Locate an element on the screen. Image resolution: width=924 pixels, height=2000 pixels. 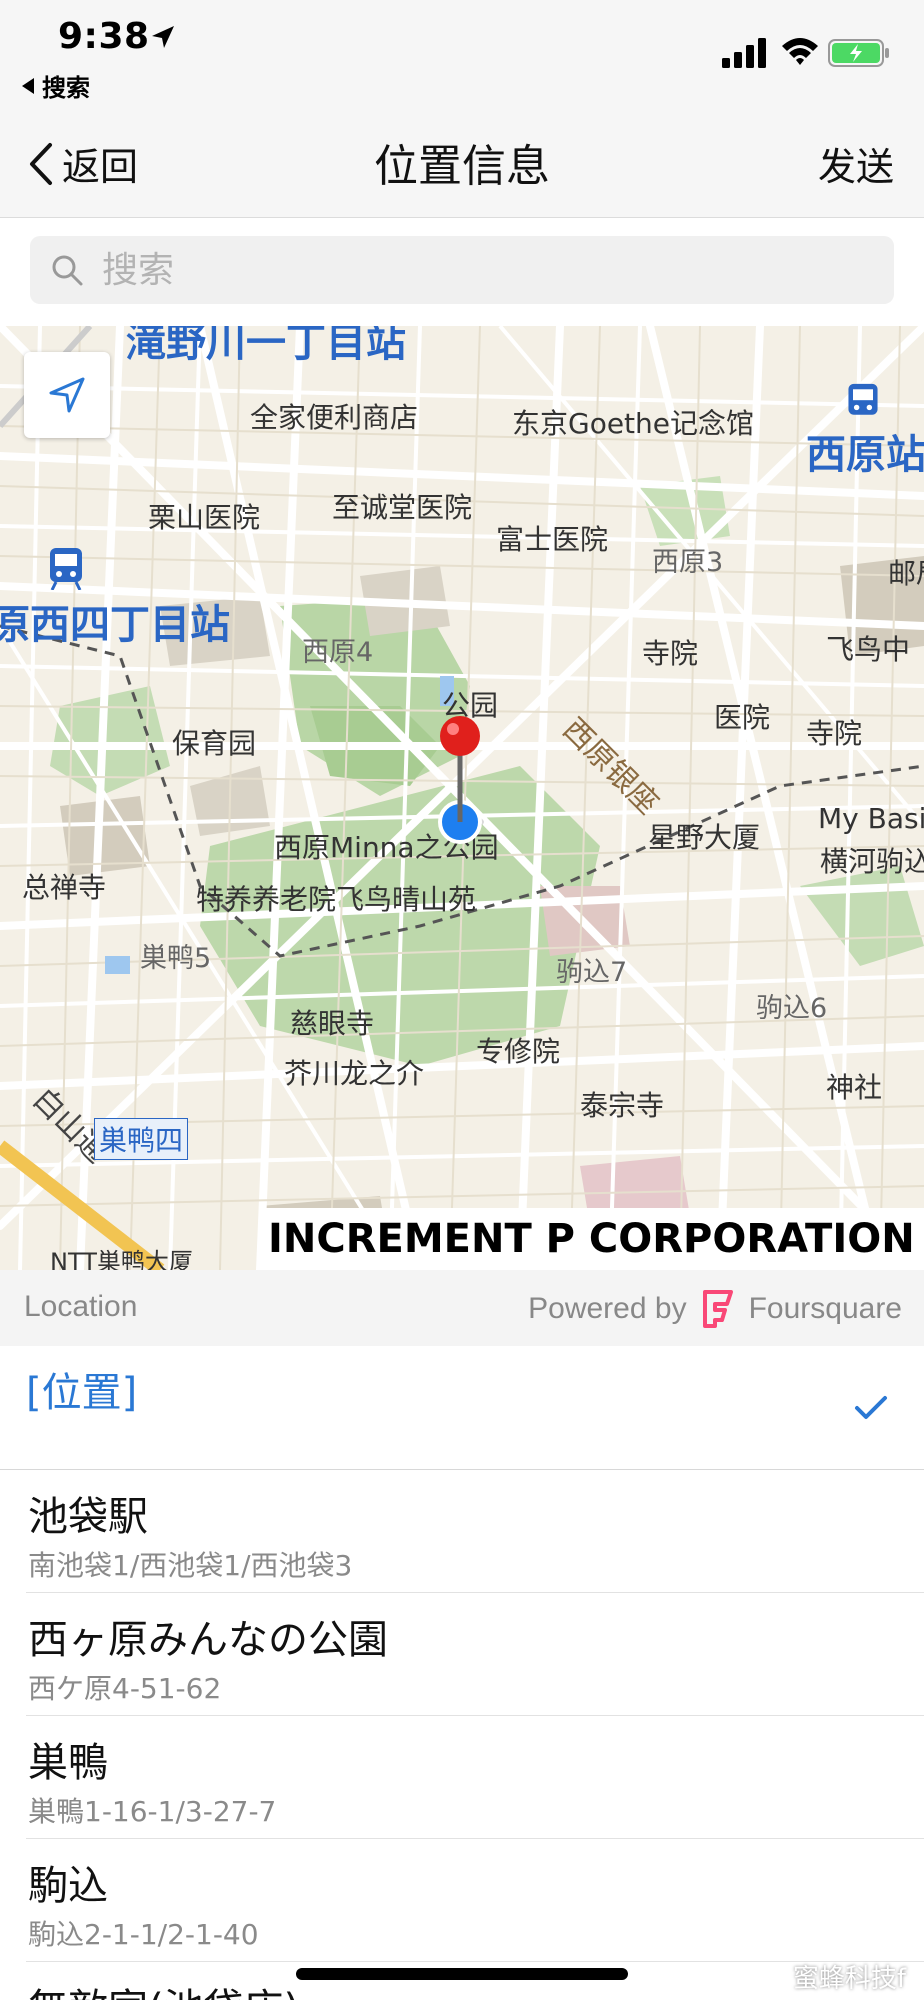
watermark: 蜜蜂科技f is located at coordinates (830, 1976).